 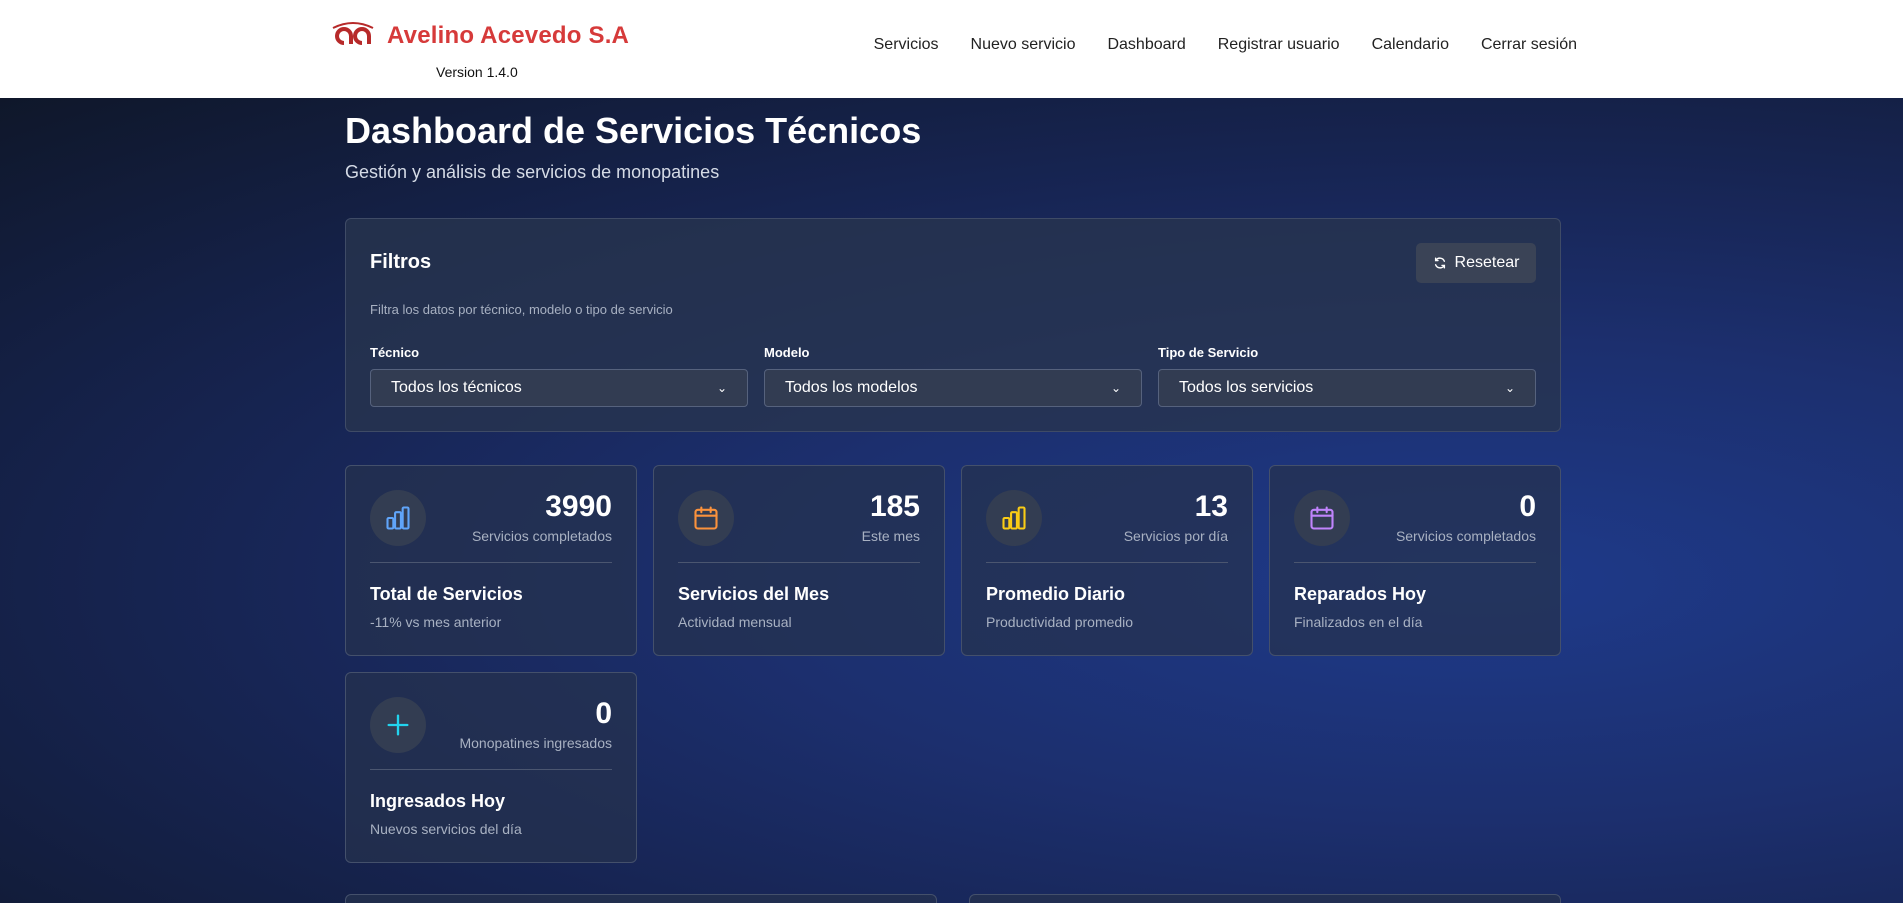 What do you see at coordinates (353, 33) in the screenshot?
I see `company-logo-icon` at bounding box center [353, 33].